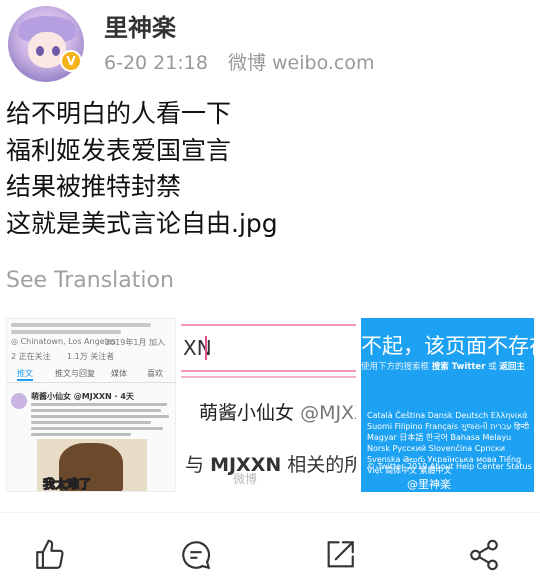 Image resolution: width=540 pixels, height=583 pixels. I want to click on action-bar, so click(270, 547).